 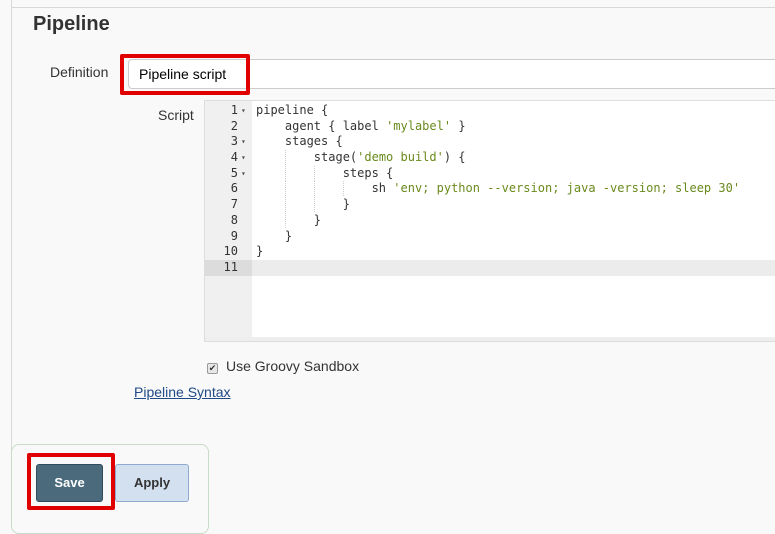 I want to click on code-token: sh, so click(x=382, y=188).